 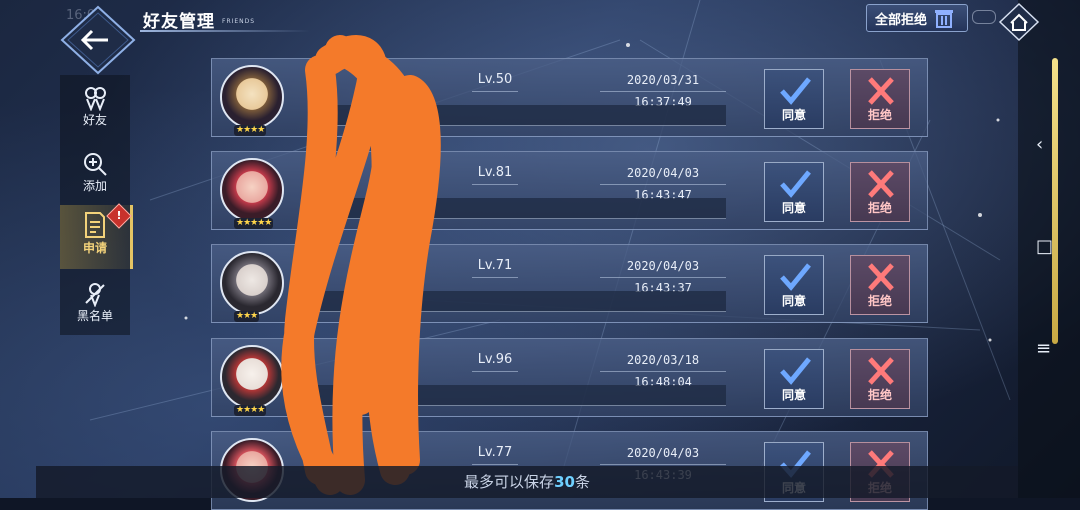 I want to click on footer-notice: 最多可以保存30条, so click(x=527, y=482).